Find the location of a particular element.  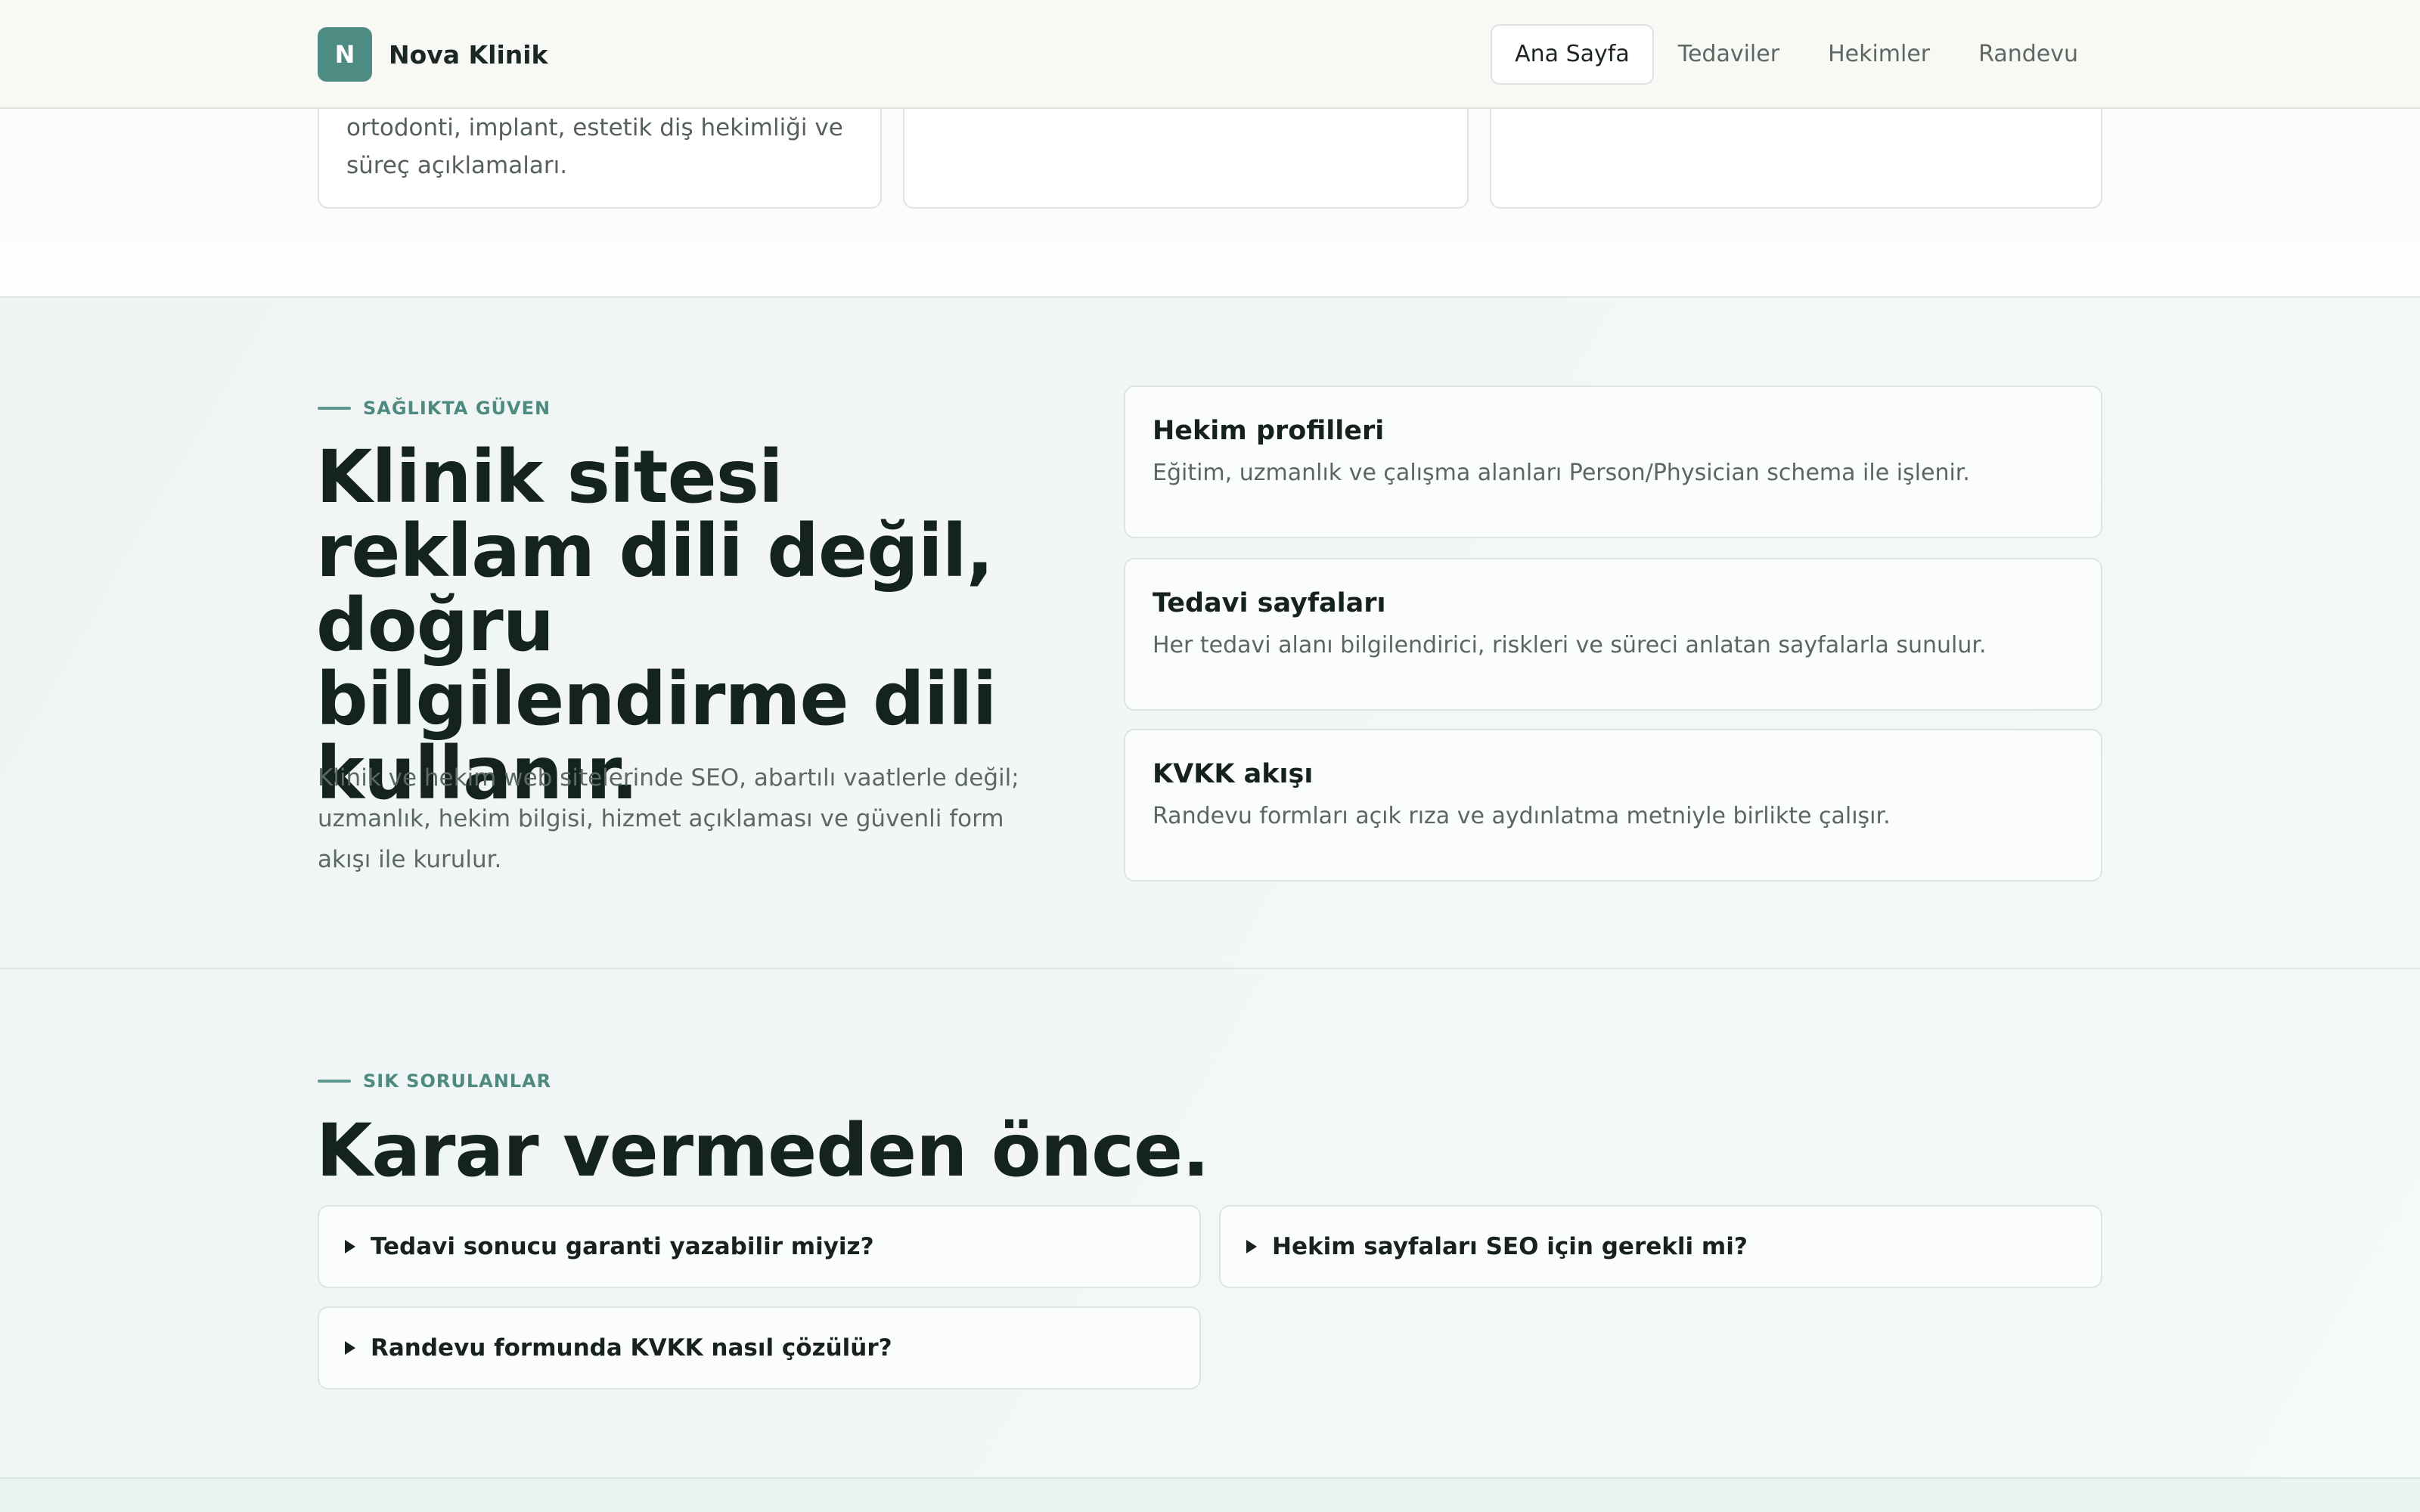

trust-eyebrow: SAĞLIKTA GÜVEN is located at coordinates (435, 408).